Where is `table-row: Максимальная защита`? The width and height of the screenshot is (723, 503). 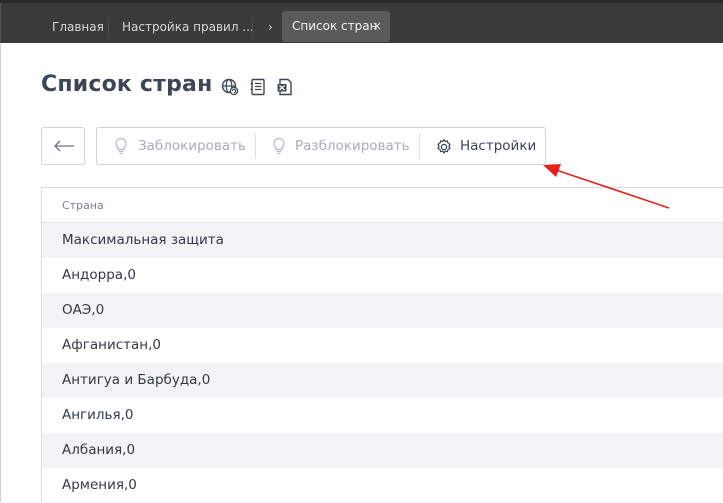 table-row: Максимальная защита is located at coordinates (382, 240).